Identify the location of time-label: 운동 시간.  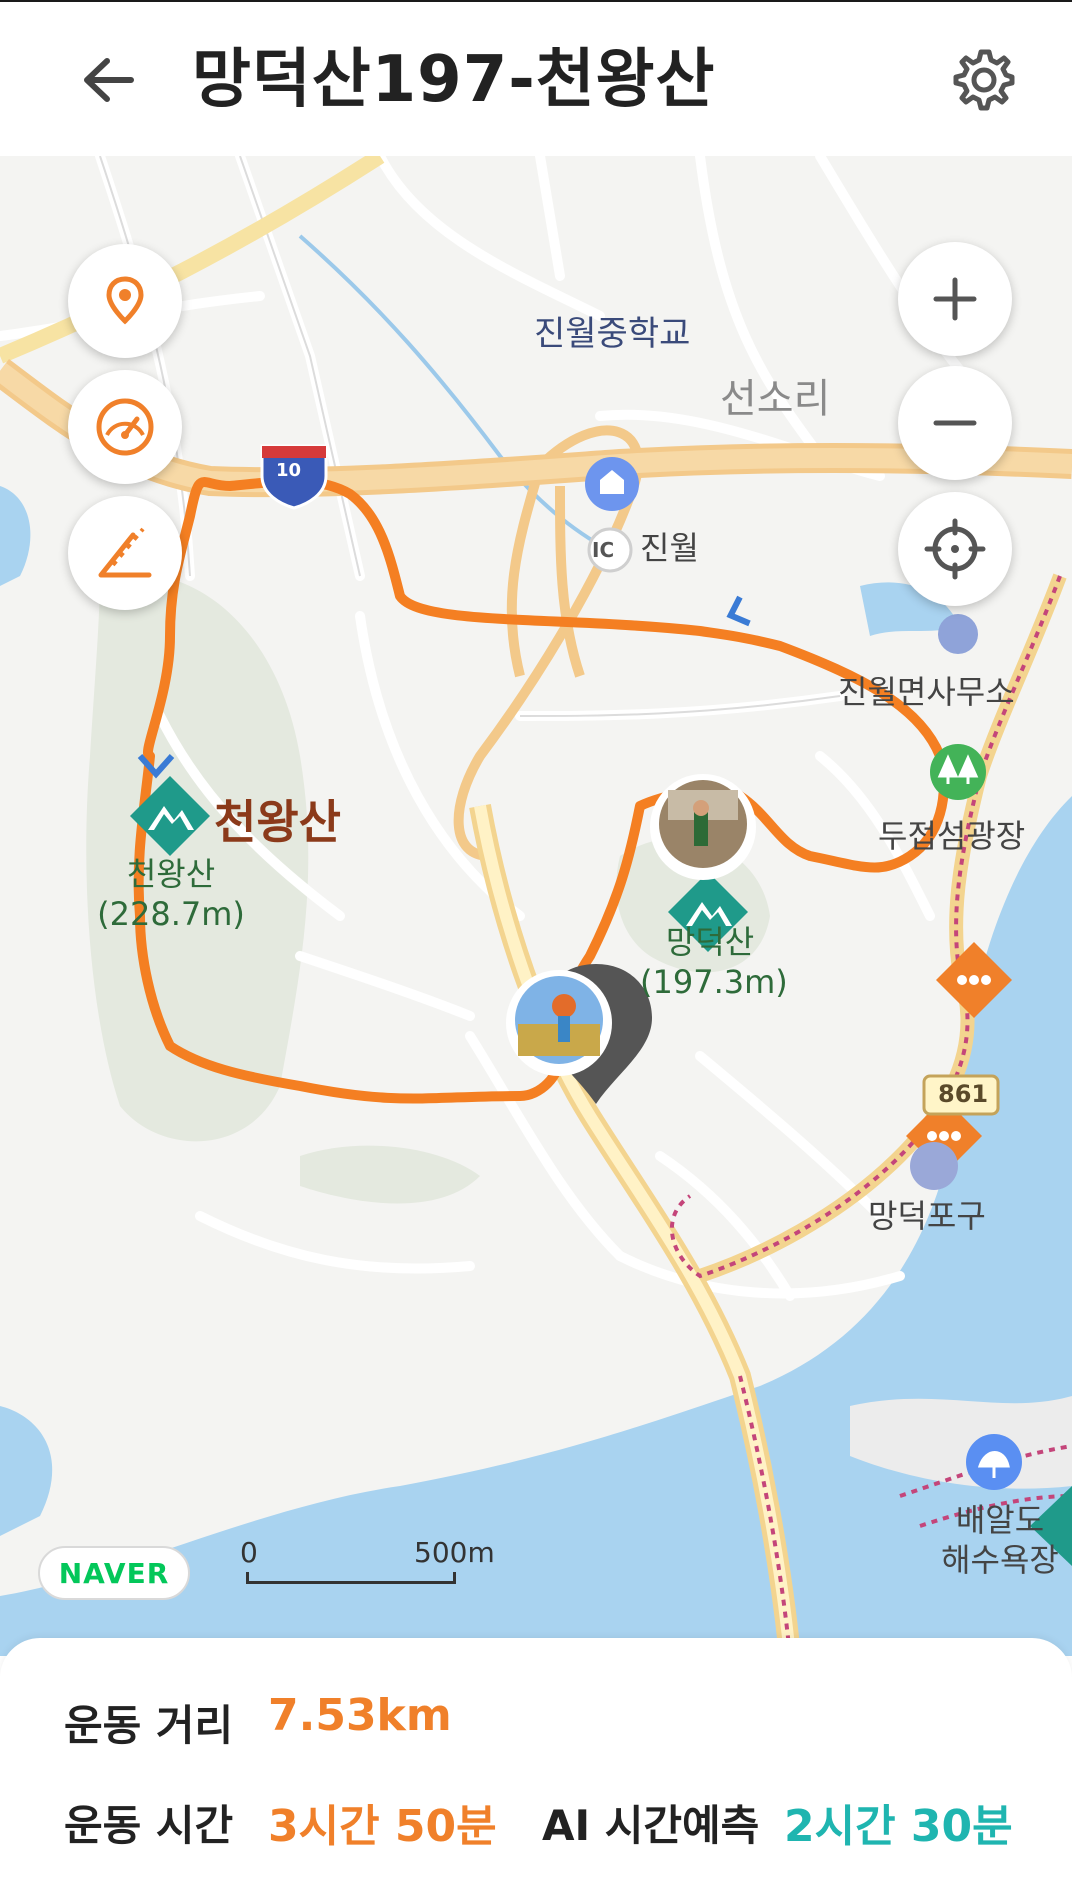
(149, 1825).